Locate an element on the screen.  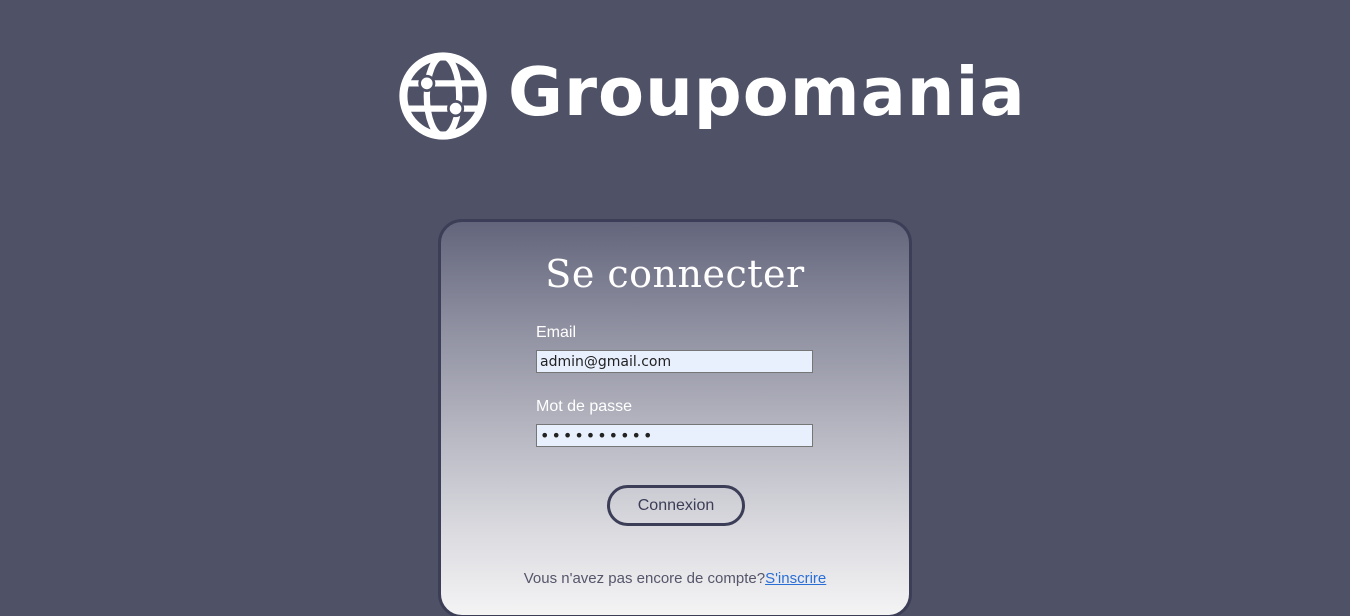
globe-icon is located at coordinates (443, 96).